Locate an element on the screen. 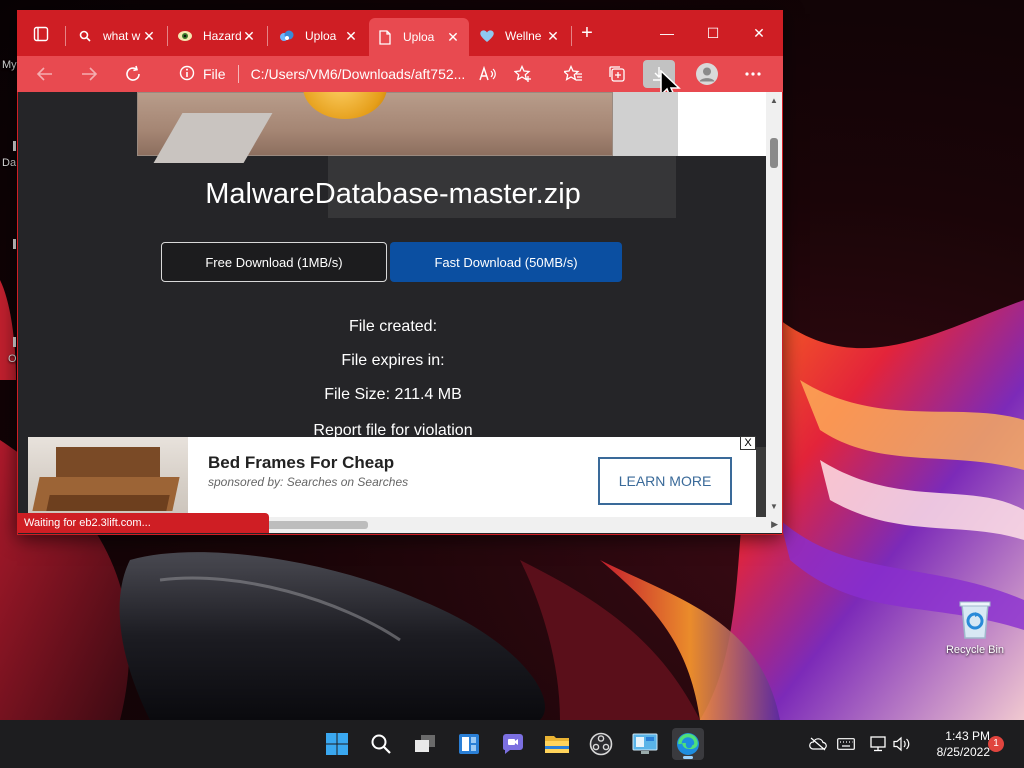 The width and height of the screenshot is (1024, 768). recycle-bin-icon is located at coordinates (975, 619).